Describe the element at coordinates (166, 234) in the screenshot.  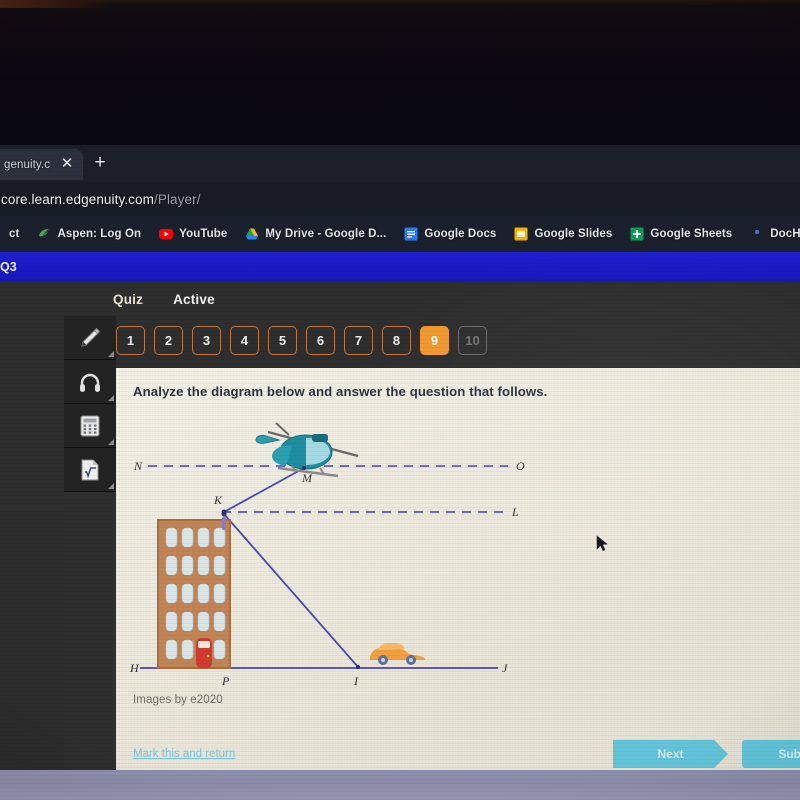
I see `youtube-icon` at that location.